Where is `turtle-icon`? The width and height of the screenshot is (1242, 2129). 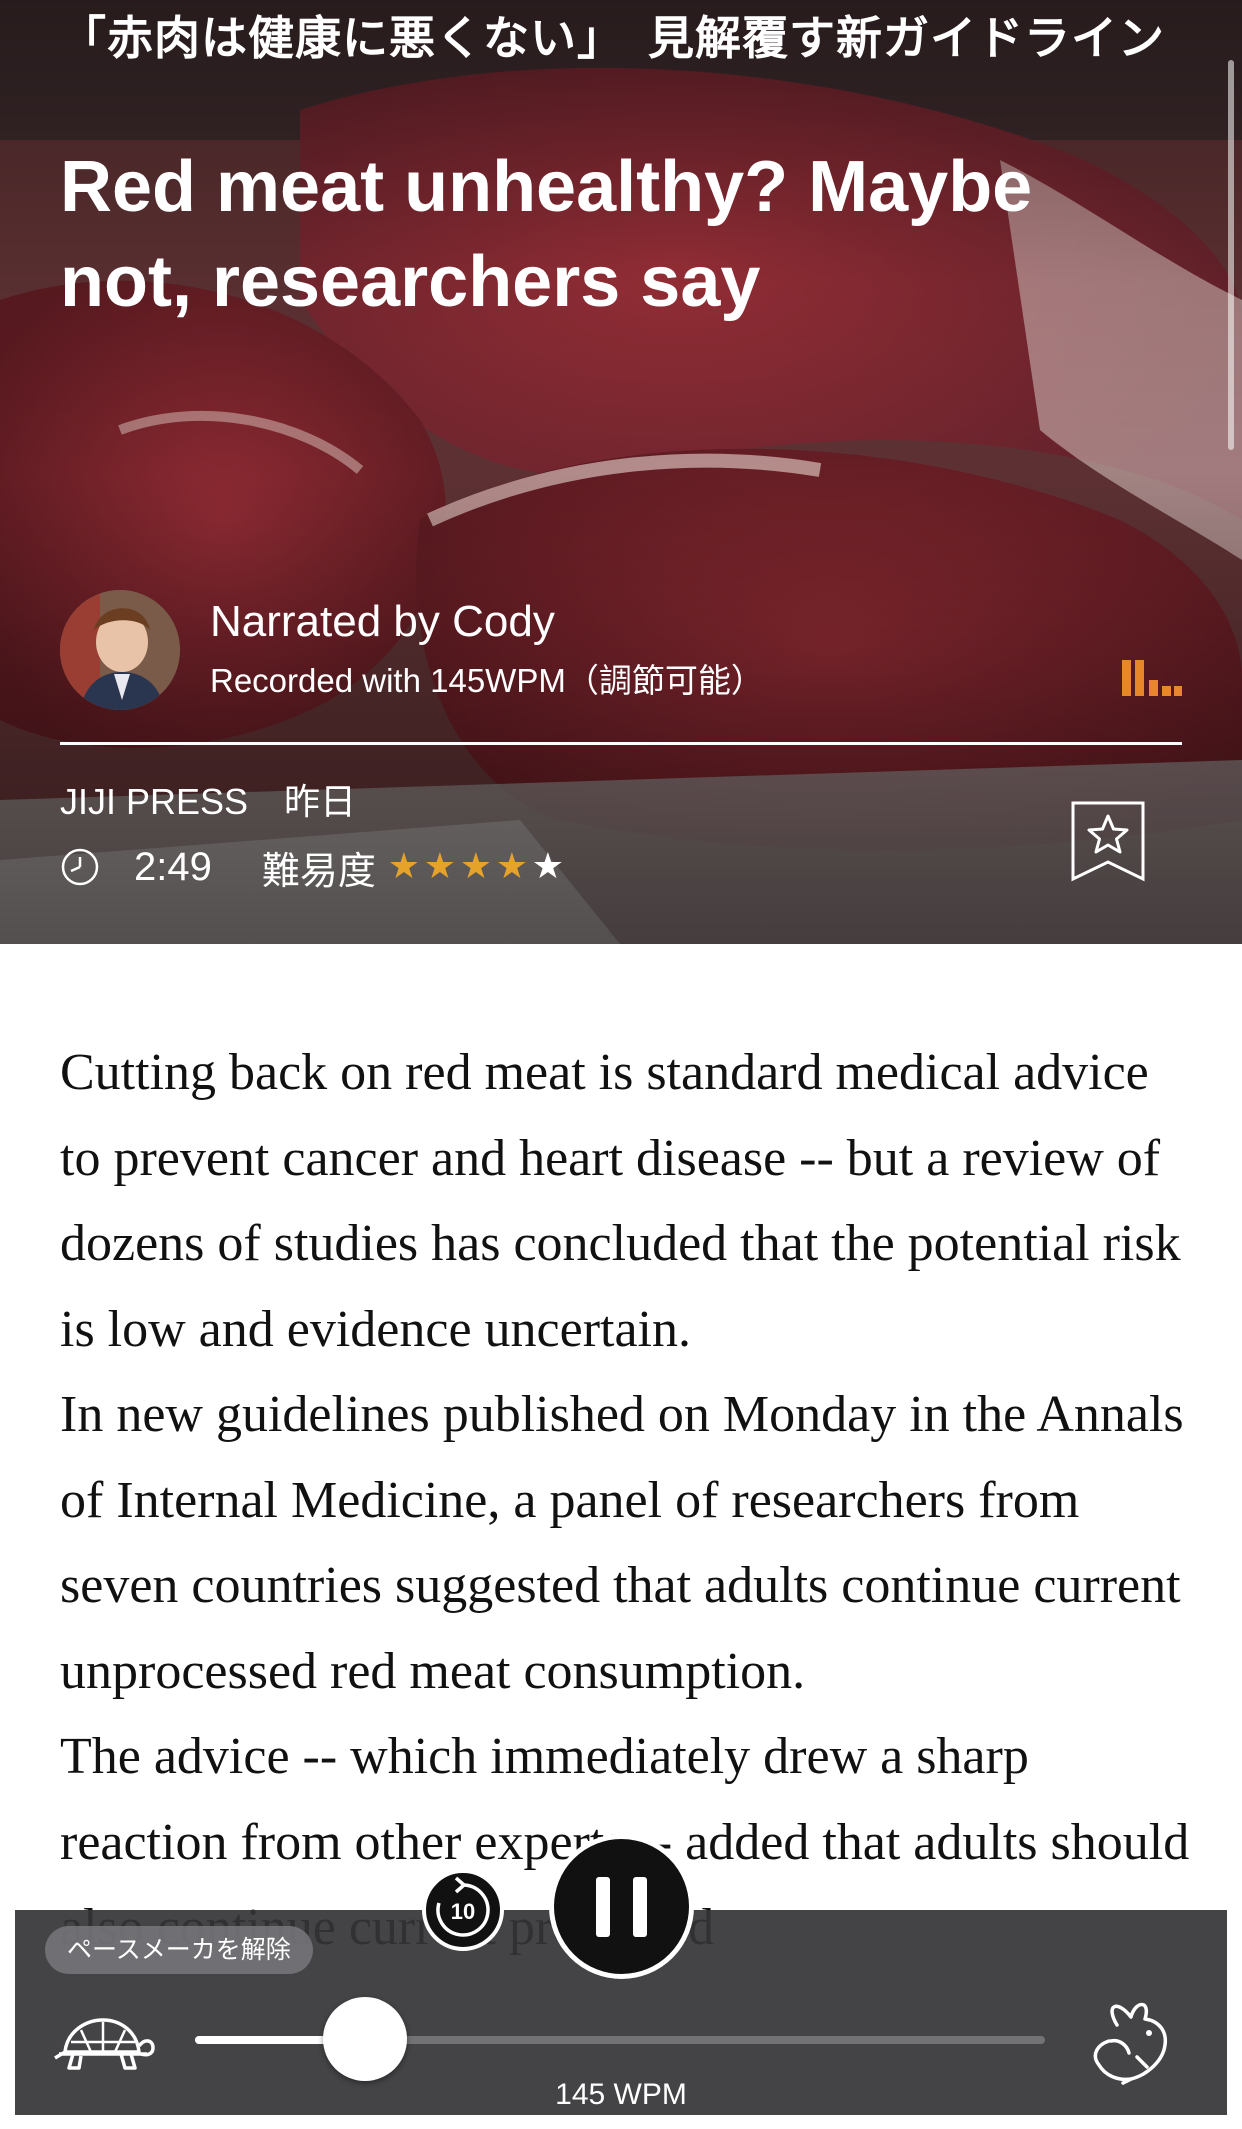
turtle-icon is located at coordinates (103, 2043).